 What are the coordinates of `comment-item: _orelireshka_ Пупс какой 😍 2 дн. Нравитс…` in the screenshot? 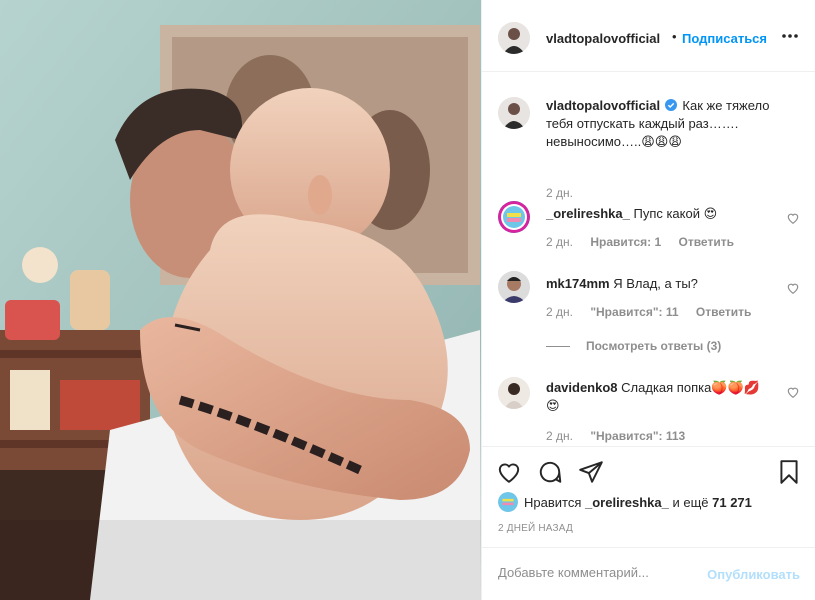 It's located at (649, 224).